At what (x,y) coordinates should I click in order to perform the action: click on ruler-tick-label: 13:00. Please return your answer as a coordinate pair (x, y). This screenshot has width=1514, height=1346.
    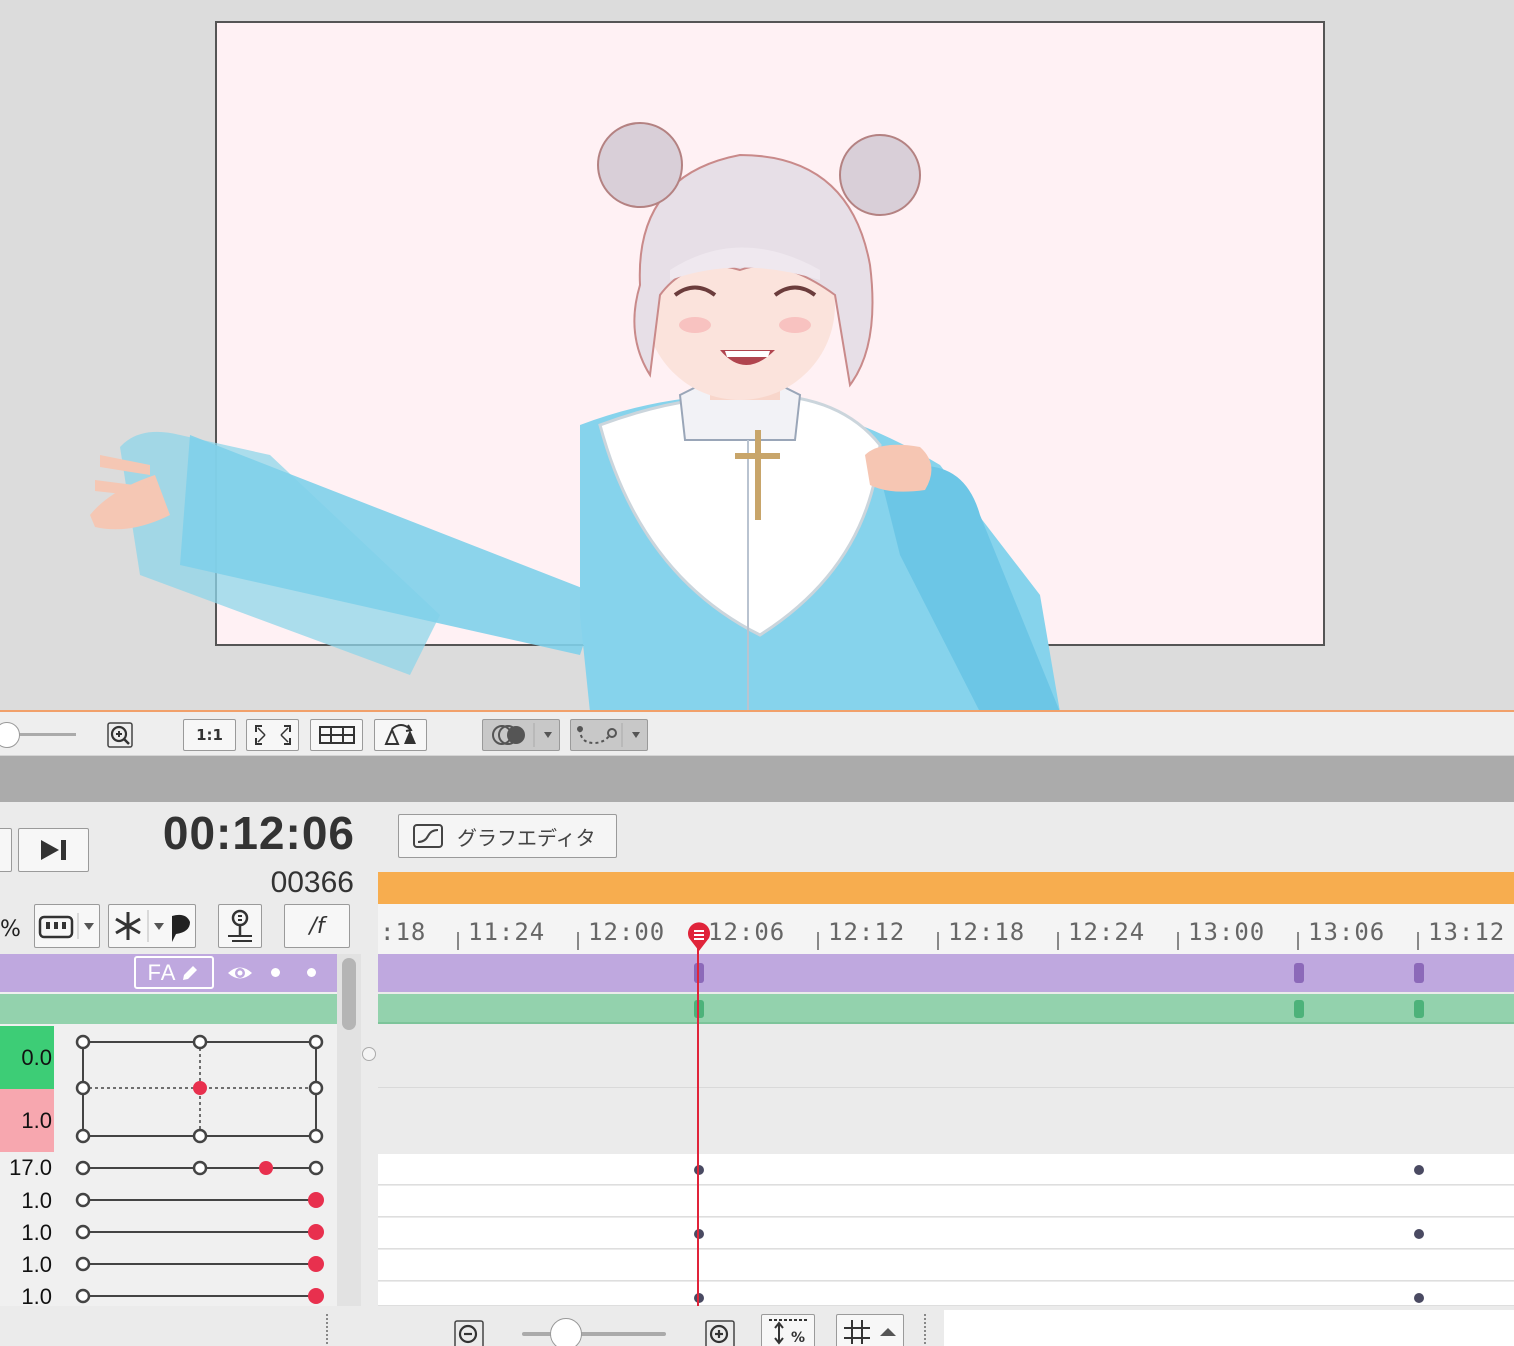
    Looking at the image, I should click on (1227, 932).